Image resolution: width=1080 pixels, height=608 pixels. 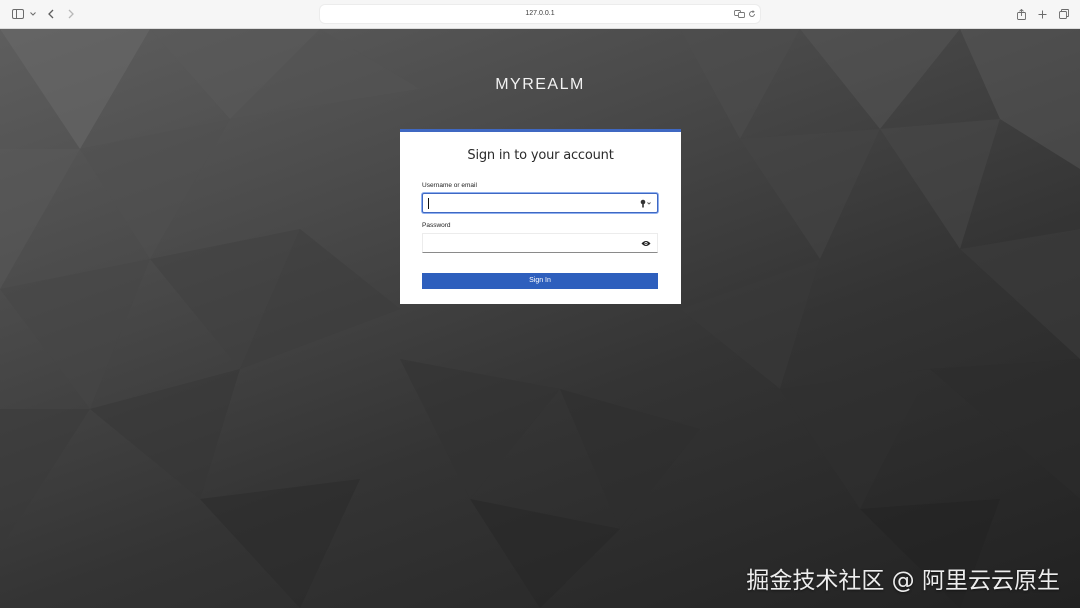 I want to click on chevron-left-icon, so click(x=51, y=14).